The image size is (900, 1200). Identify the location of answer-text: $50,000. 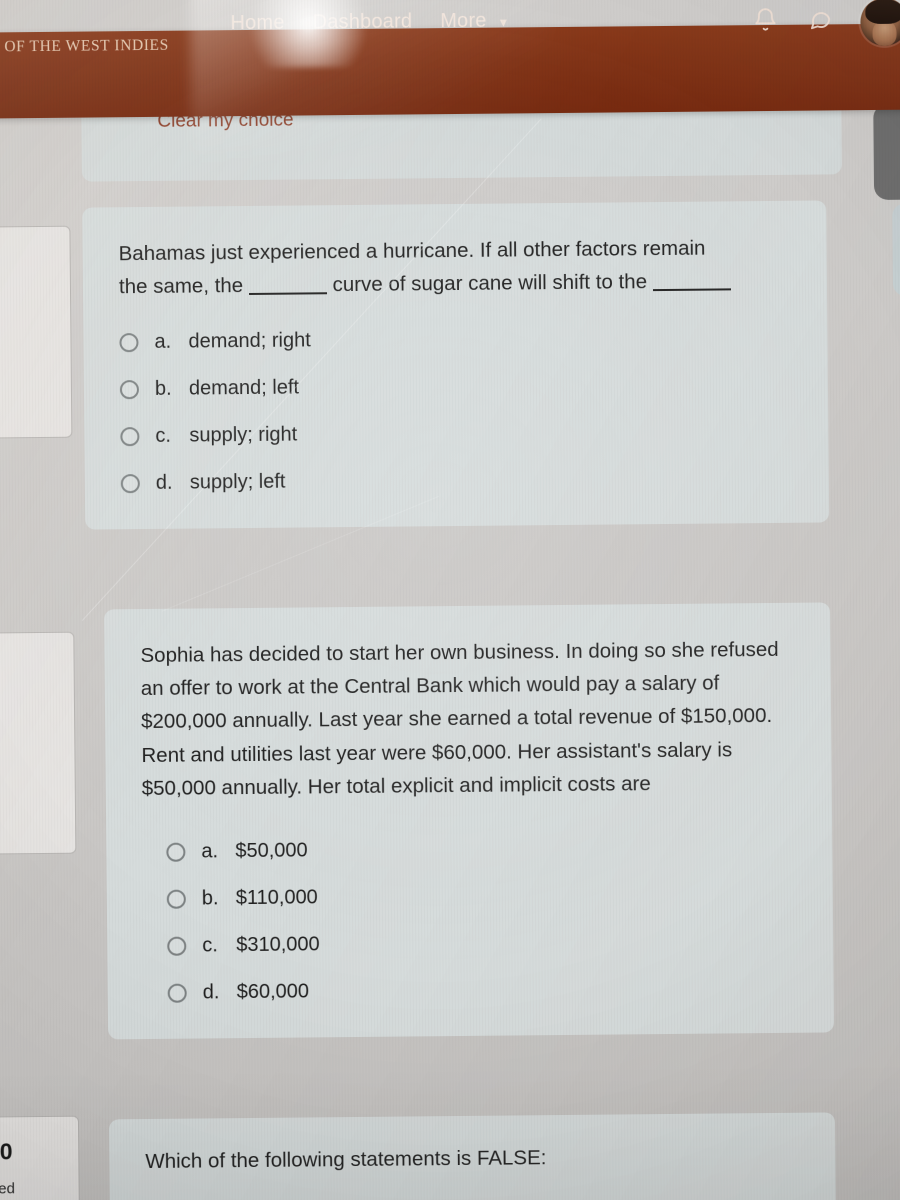
(271, 851).